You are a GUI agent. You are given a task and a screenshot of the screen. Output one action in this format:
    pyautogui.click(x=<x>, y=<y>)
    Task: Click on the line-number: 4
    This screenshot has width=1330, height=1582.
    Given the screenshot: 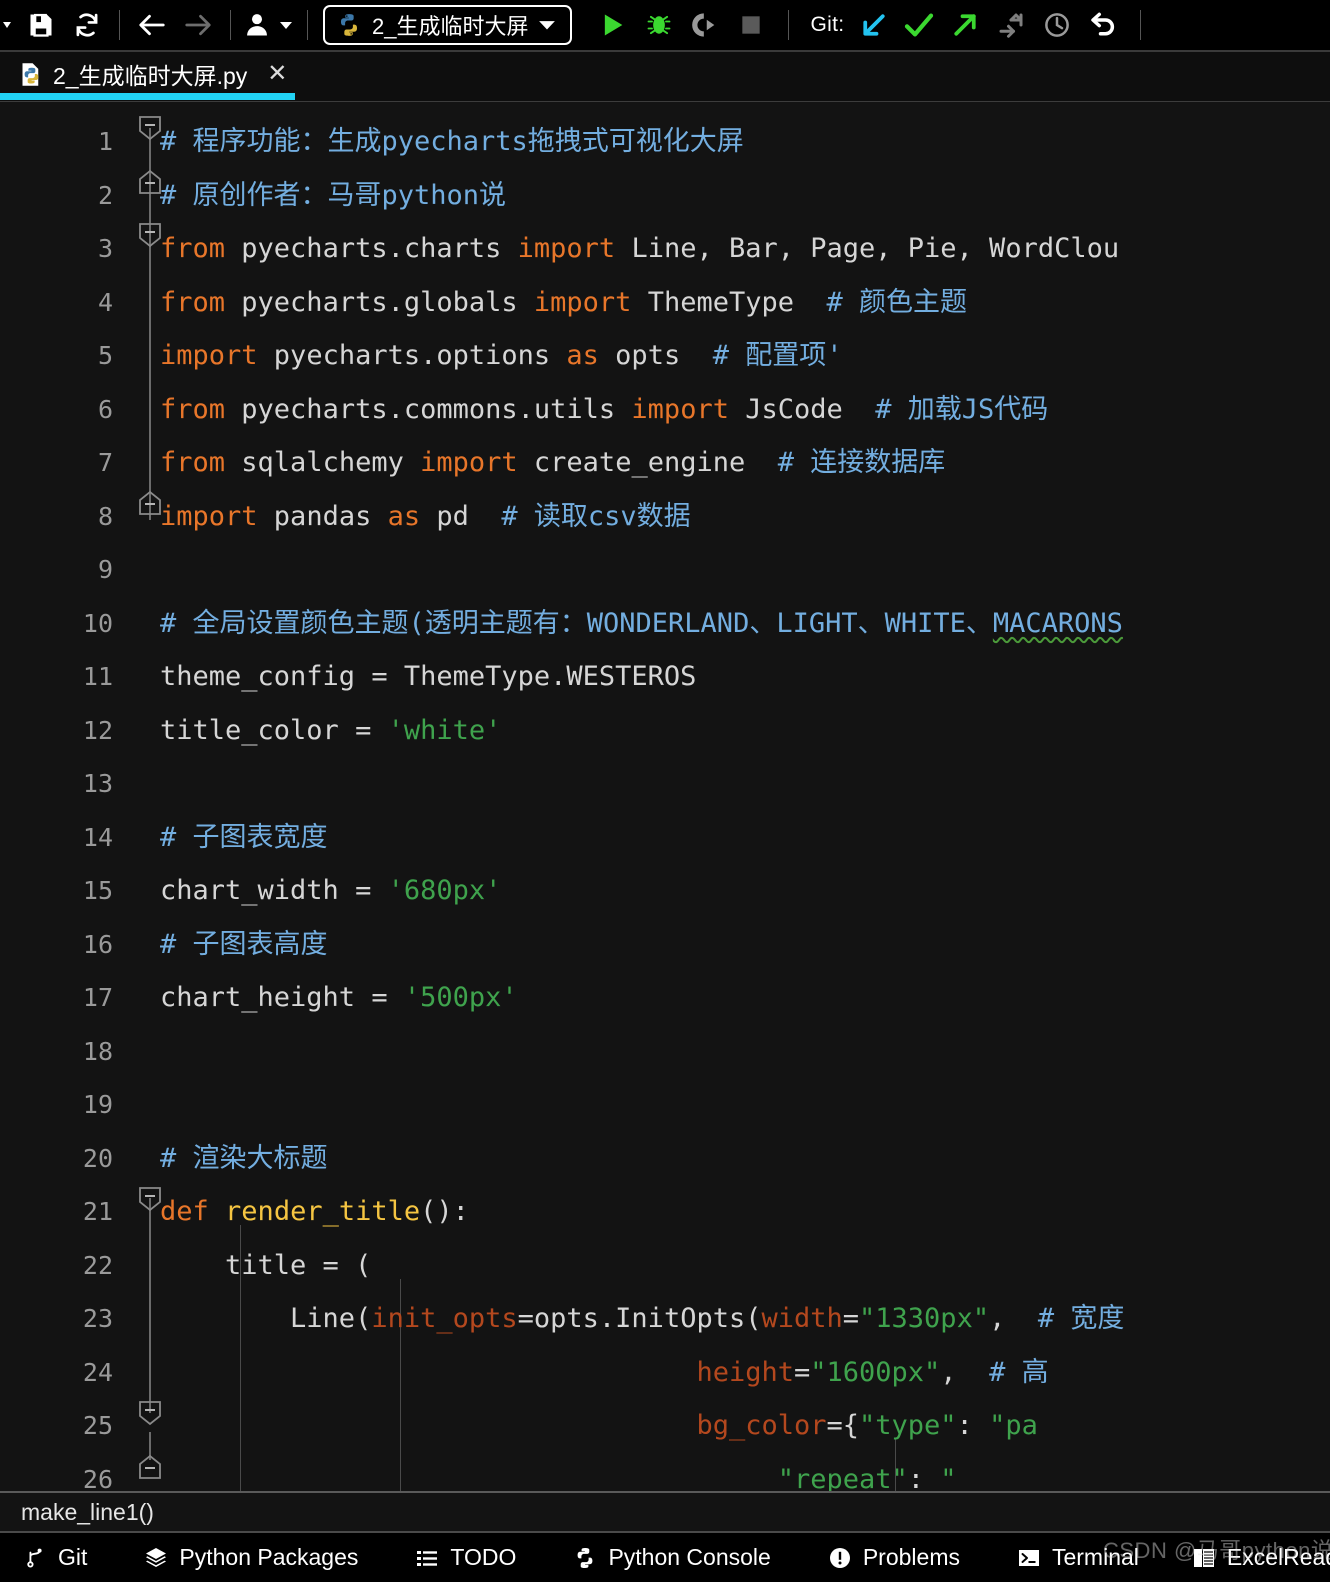 What is the action you would take?
    pyautogui.click(x=105, y=302)
    